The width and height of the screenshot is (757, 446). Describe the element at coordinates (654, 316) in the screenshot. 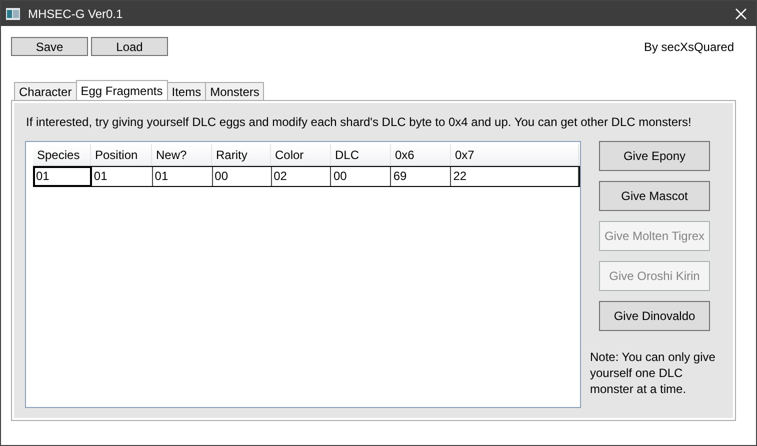

I see `give-button: Give Dinovaldo` at that location.